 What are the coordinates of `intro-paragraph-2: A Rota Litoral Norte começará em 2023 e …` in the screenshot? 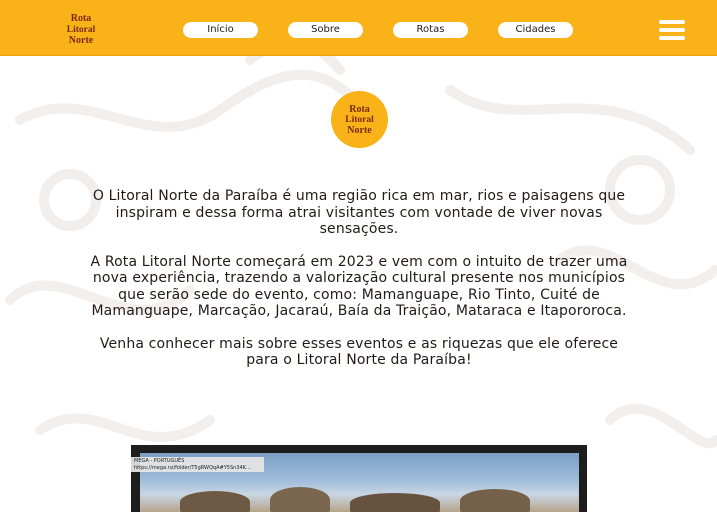 It's located at (359, 286).